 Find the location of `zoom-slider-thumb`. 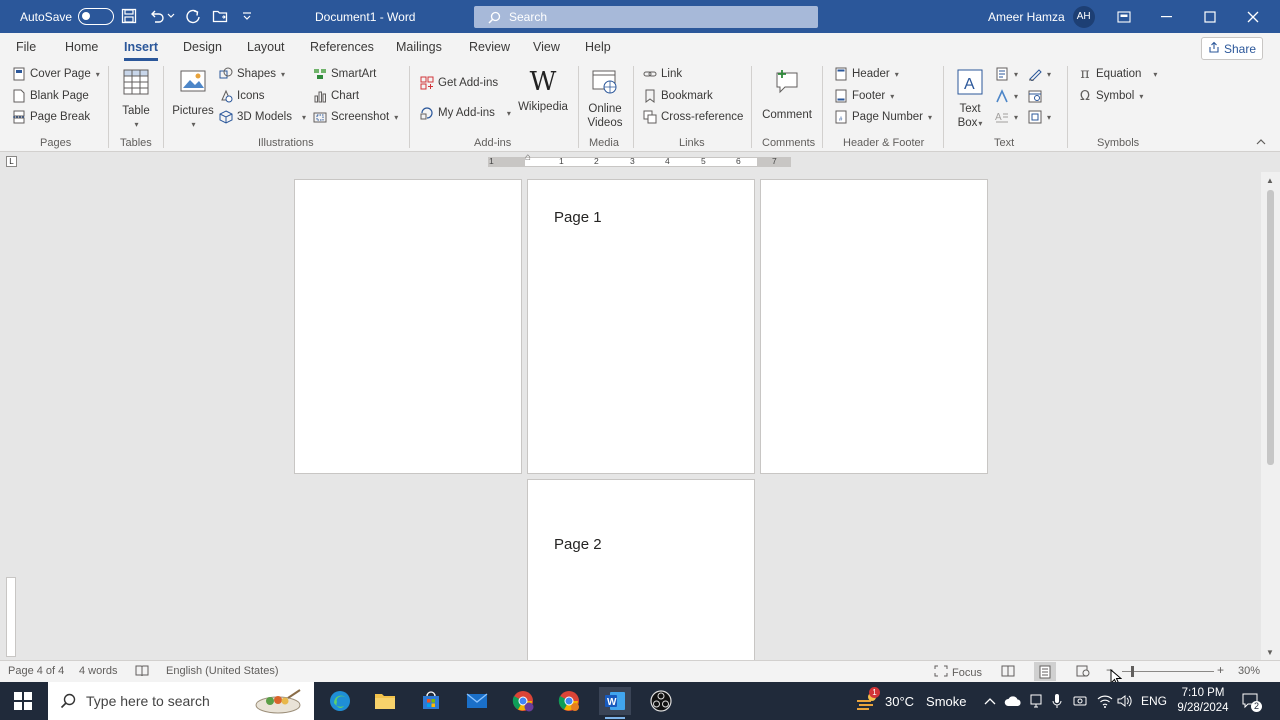

zoom-slider-thumb is located at coordinates (1132, 671).